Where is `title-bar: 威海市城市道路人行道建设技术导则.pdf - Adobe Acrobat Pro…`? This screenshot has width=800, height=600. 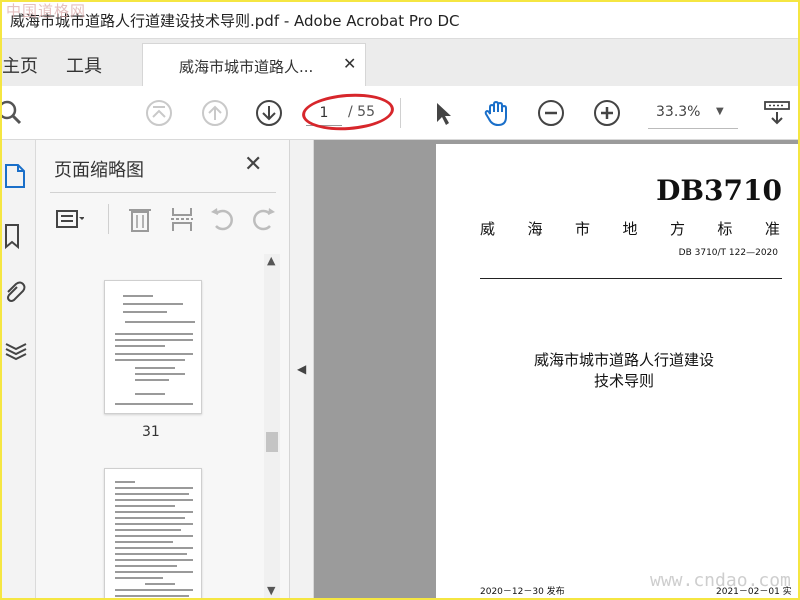
title-bar: 威海市城市道路人行道建设技术导则.pdf - Adobe Acrobat Pro… is located at coordinates (400, 20).